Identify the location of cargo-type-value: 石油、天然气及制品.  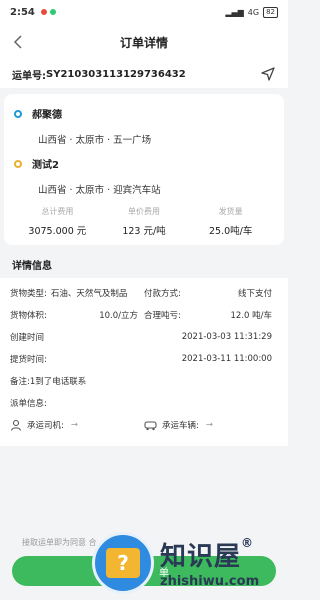
(89, 294).